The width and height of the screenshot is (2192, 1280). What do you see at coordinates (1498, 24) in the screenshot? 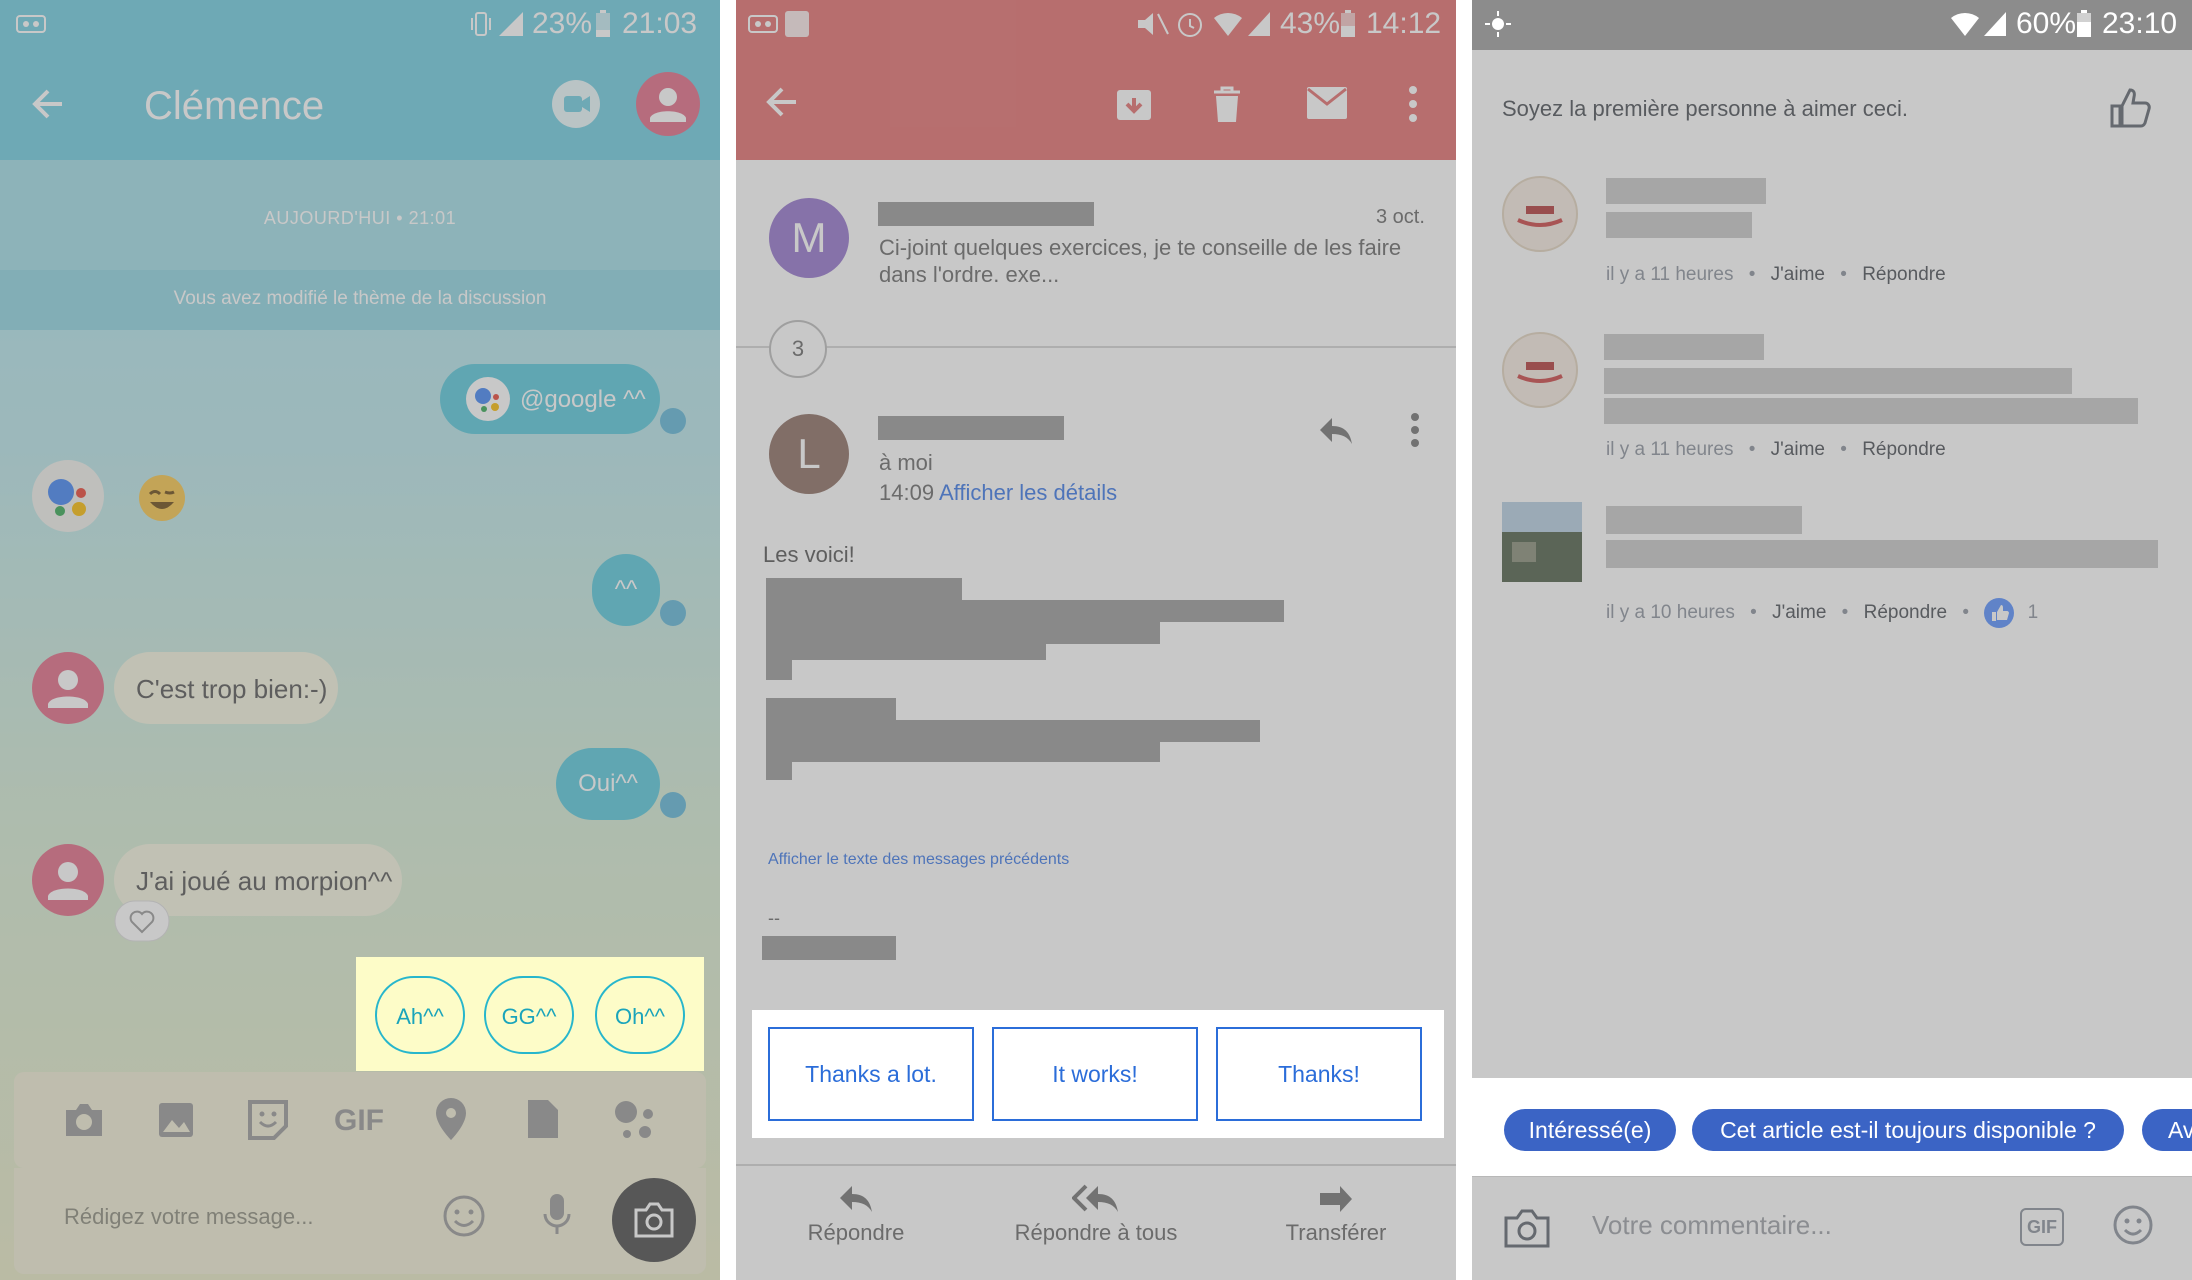
I see `brightness-icon` at bounding box center [1498, 24].